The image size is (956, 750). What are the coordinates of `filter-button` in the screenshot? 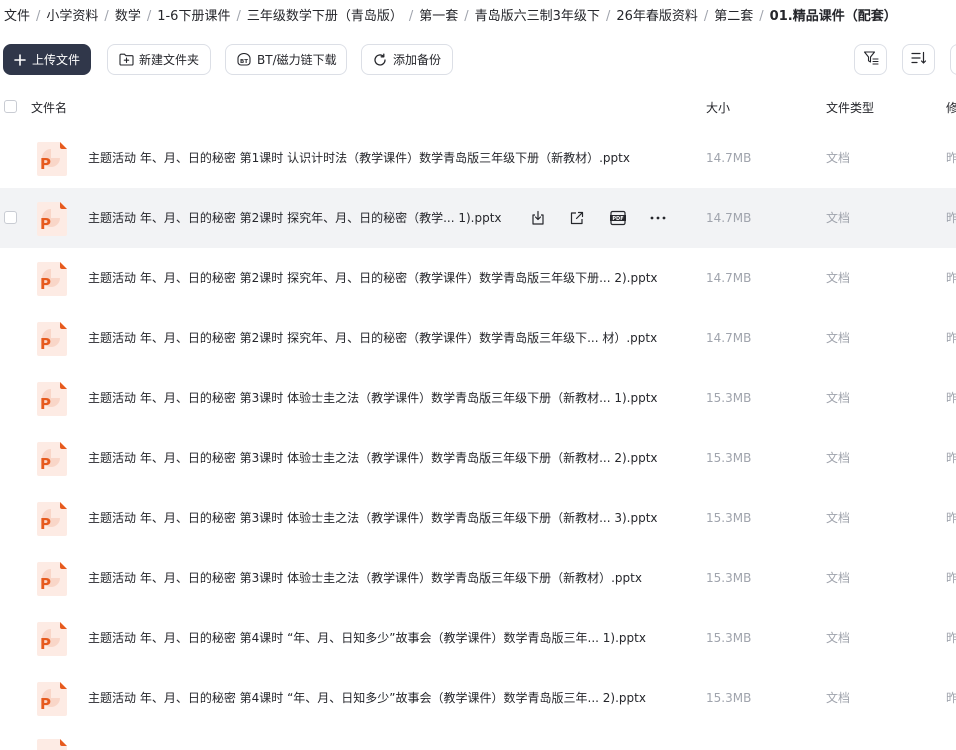 It's located at (870, 59).